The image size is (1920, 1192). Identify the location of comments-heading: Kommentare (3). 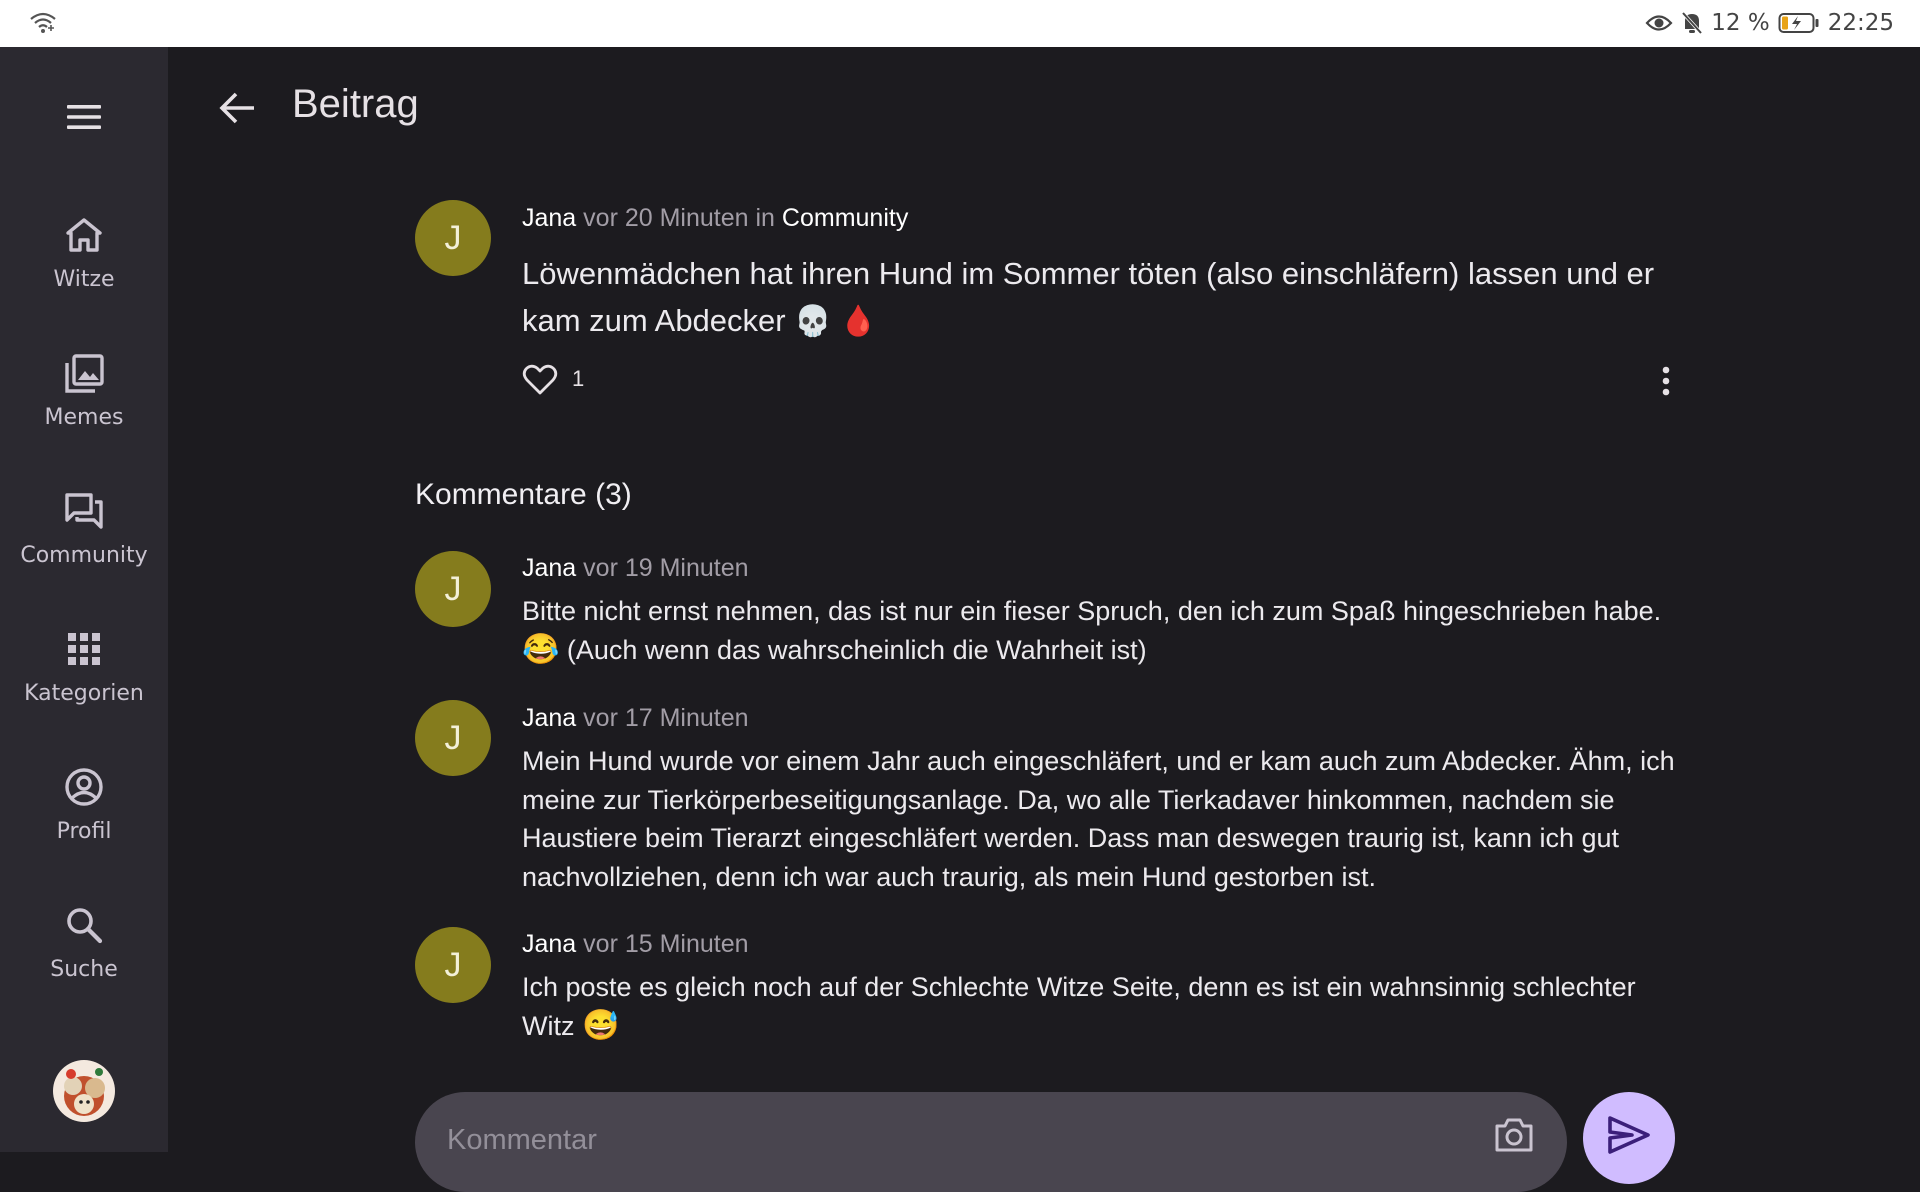
(523, 494).